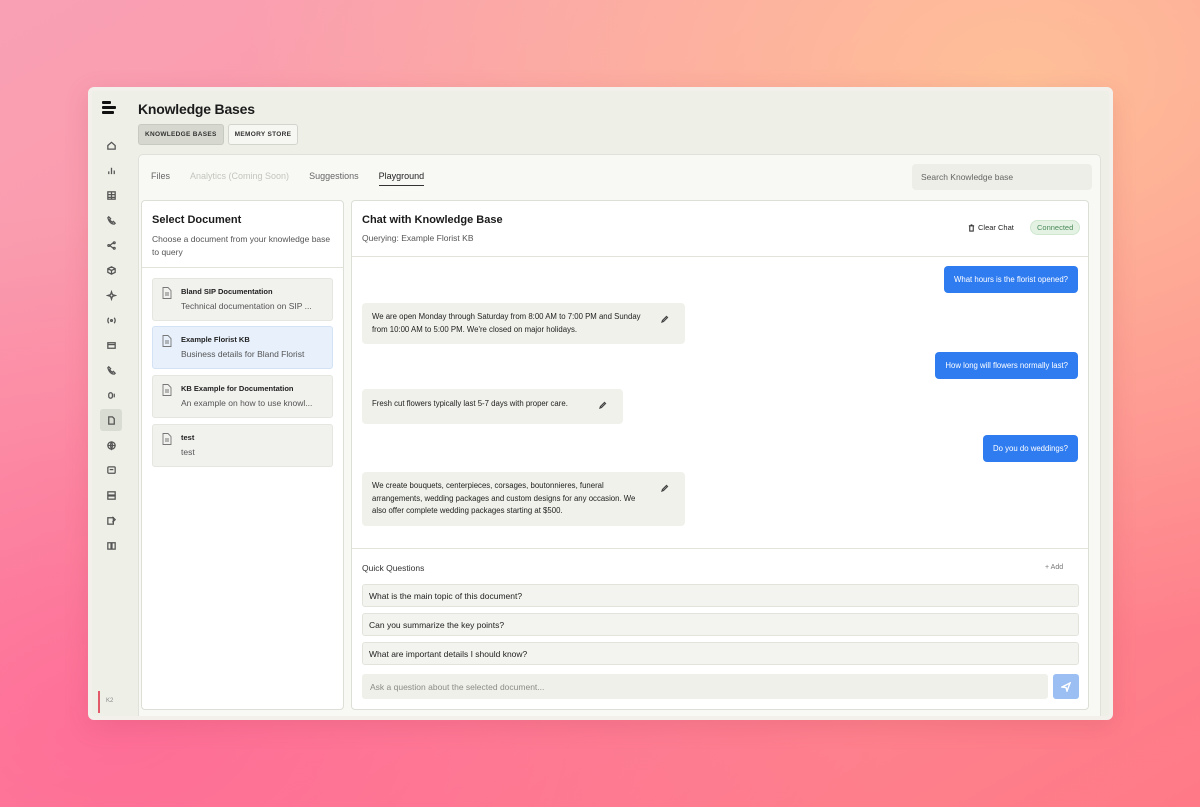 The image size is (1200, 807). I want to click on top-tabs: KNOWLEDGE BASES MEMORY STORE, so click(218, 134).